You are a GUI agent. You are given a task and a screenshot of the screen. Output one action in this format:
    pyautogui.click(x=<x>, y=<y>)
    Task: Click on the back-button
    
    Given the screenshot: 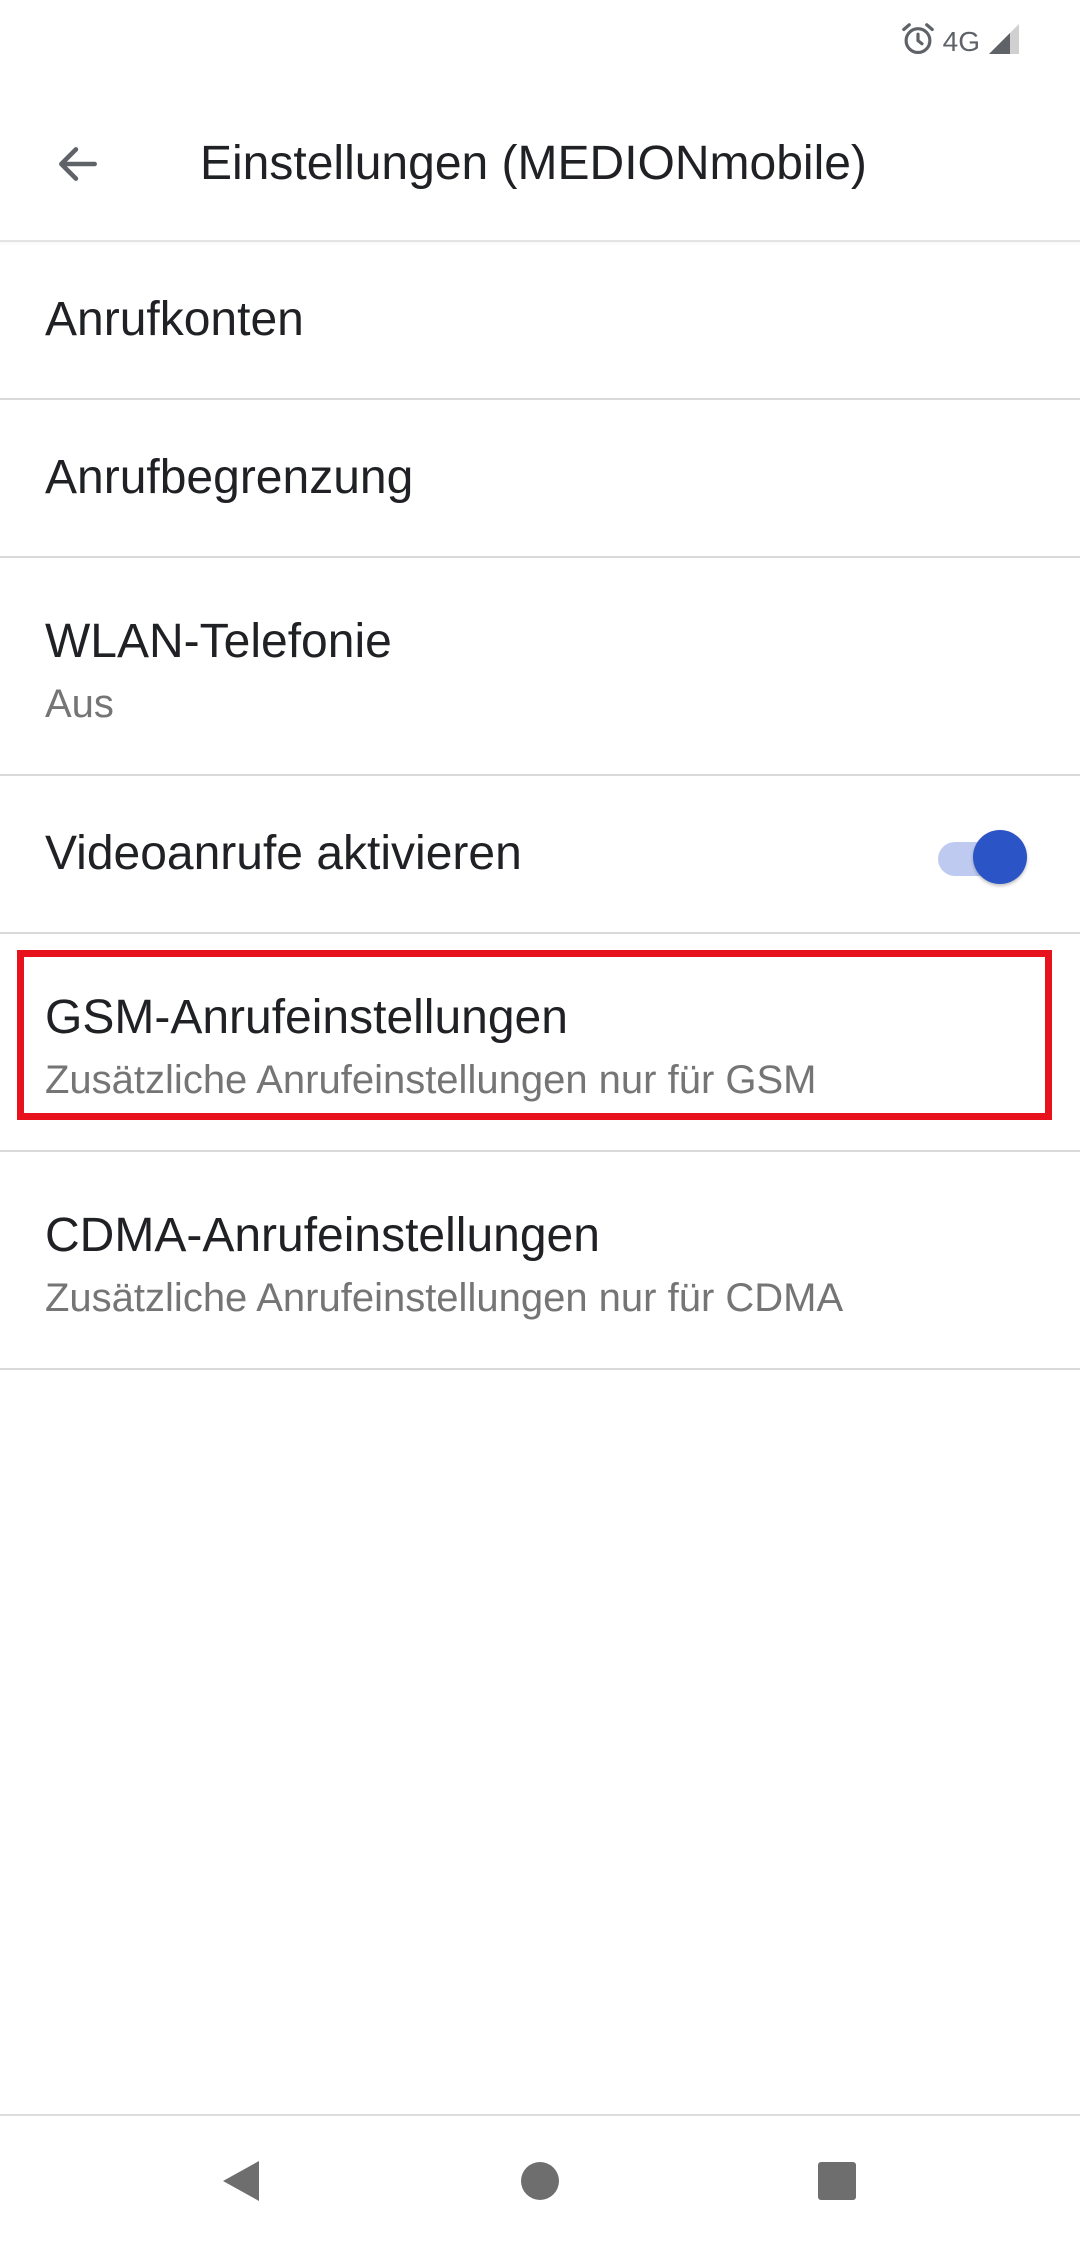 What is the action you would take?
    pyautogui.click(x=78, y=164)
    